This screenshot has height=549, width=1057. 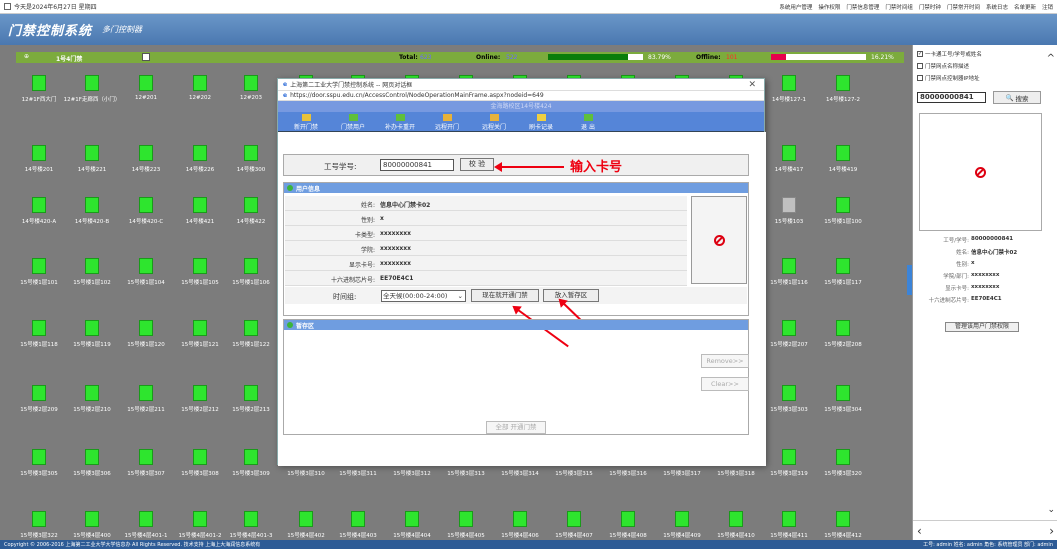 I want to click on open-now-button: 现在就开通门禁, so click(x=505, y=295).